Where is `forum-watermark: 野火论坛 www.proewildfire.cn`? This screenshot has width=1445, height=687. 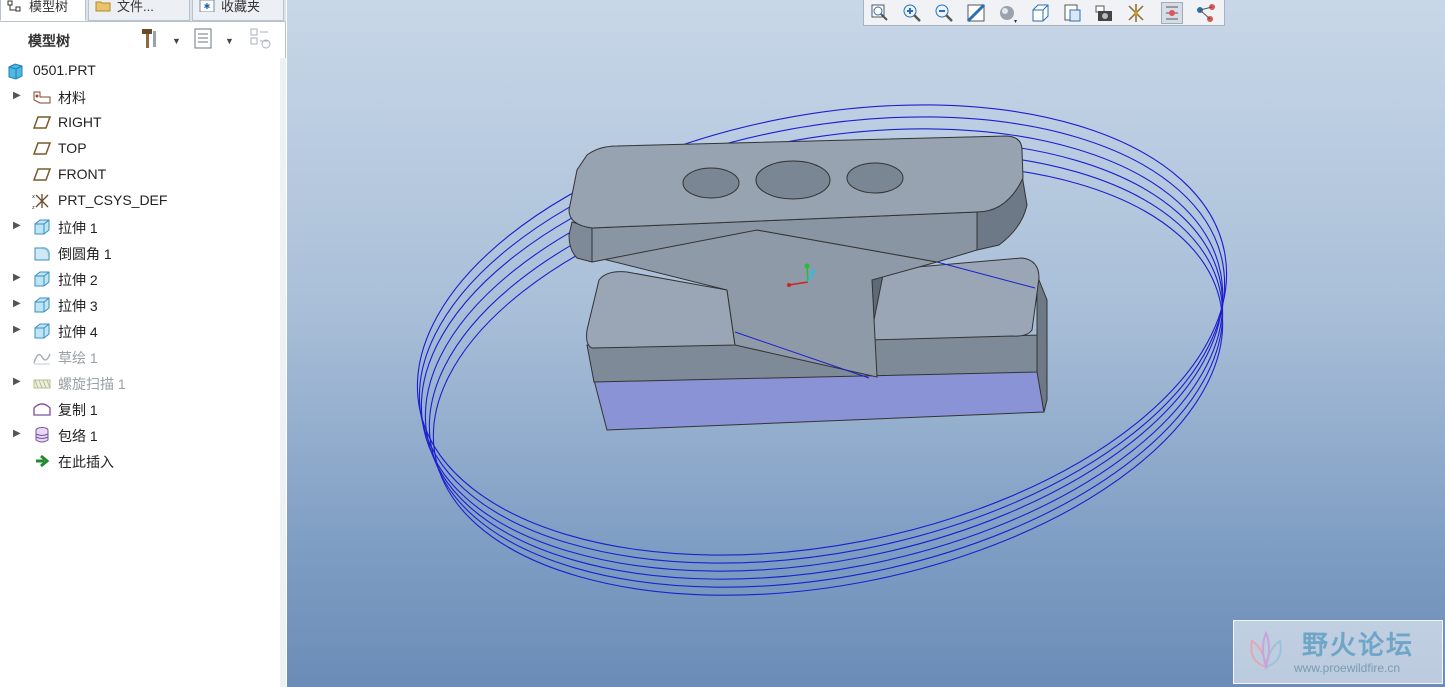
forum-watermark: 野火论坛 www.proewildfire.cn is located at coordinates (1338, 652).